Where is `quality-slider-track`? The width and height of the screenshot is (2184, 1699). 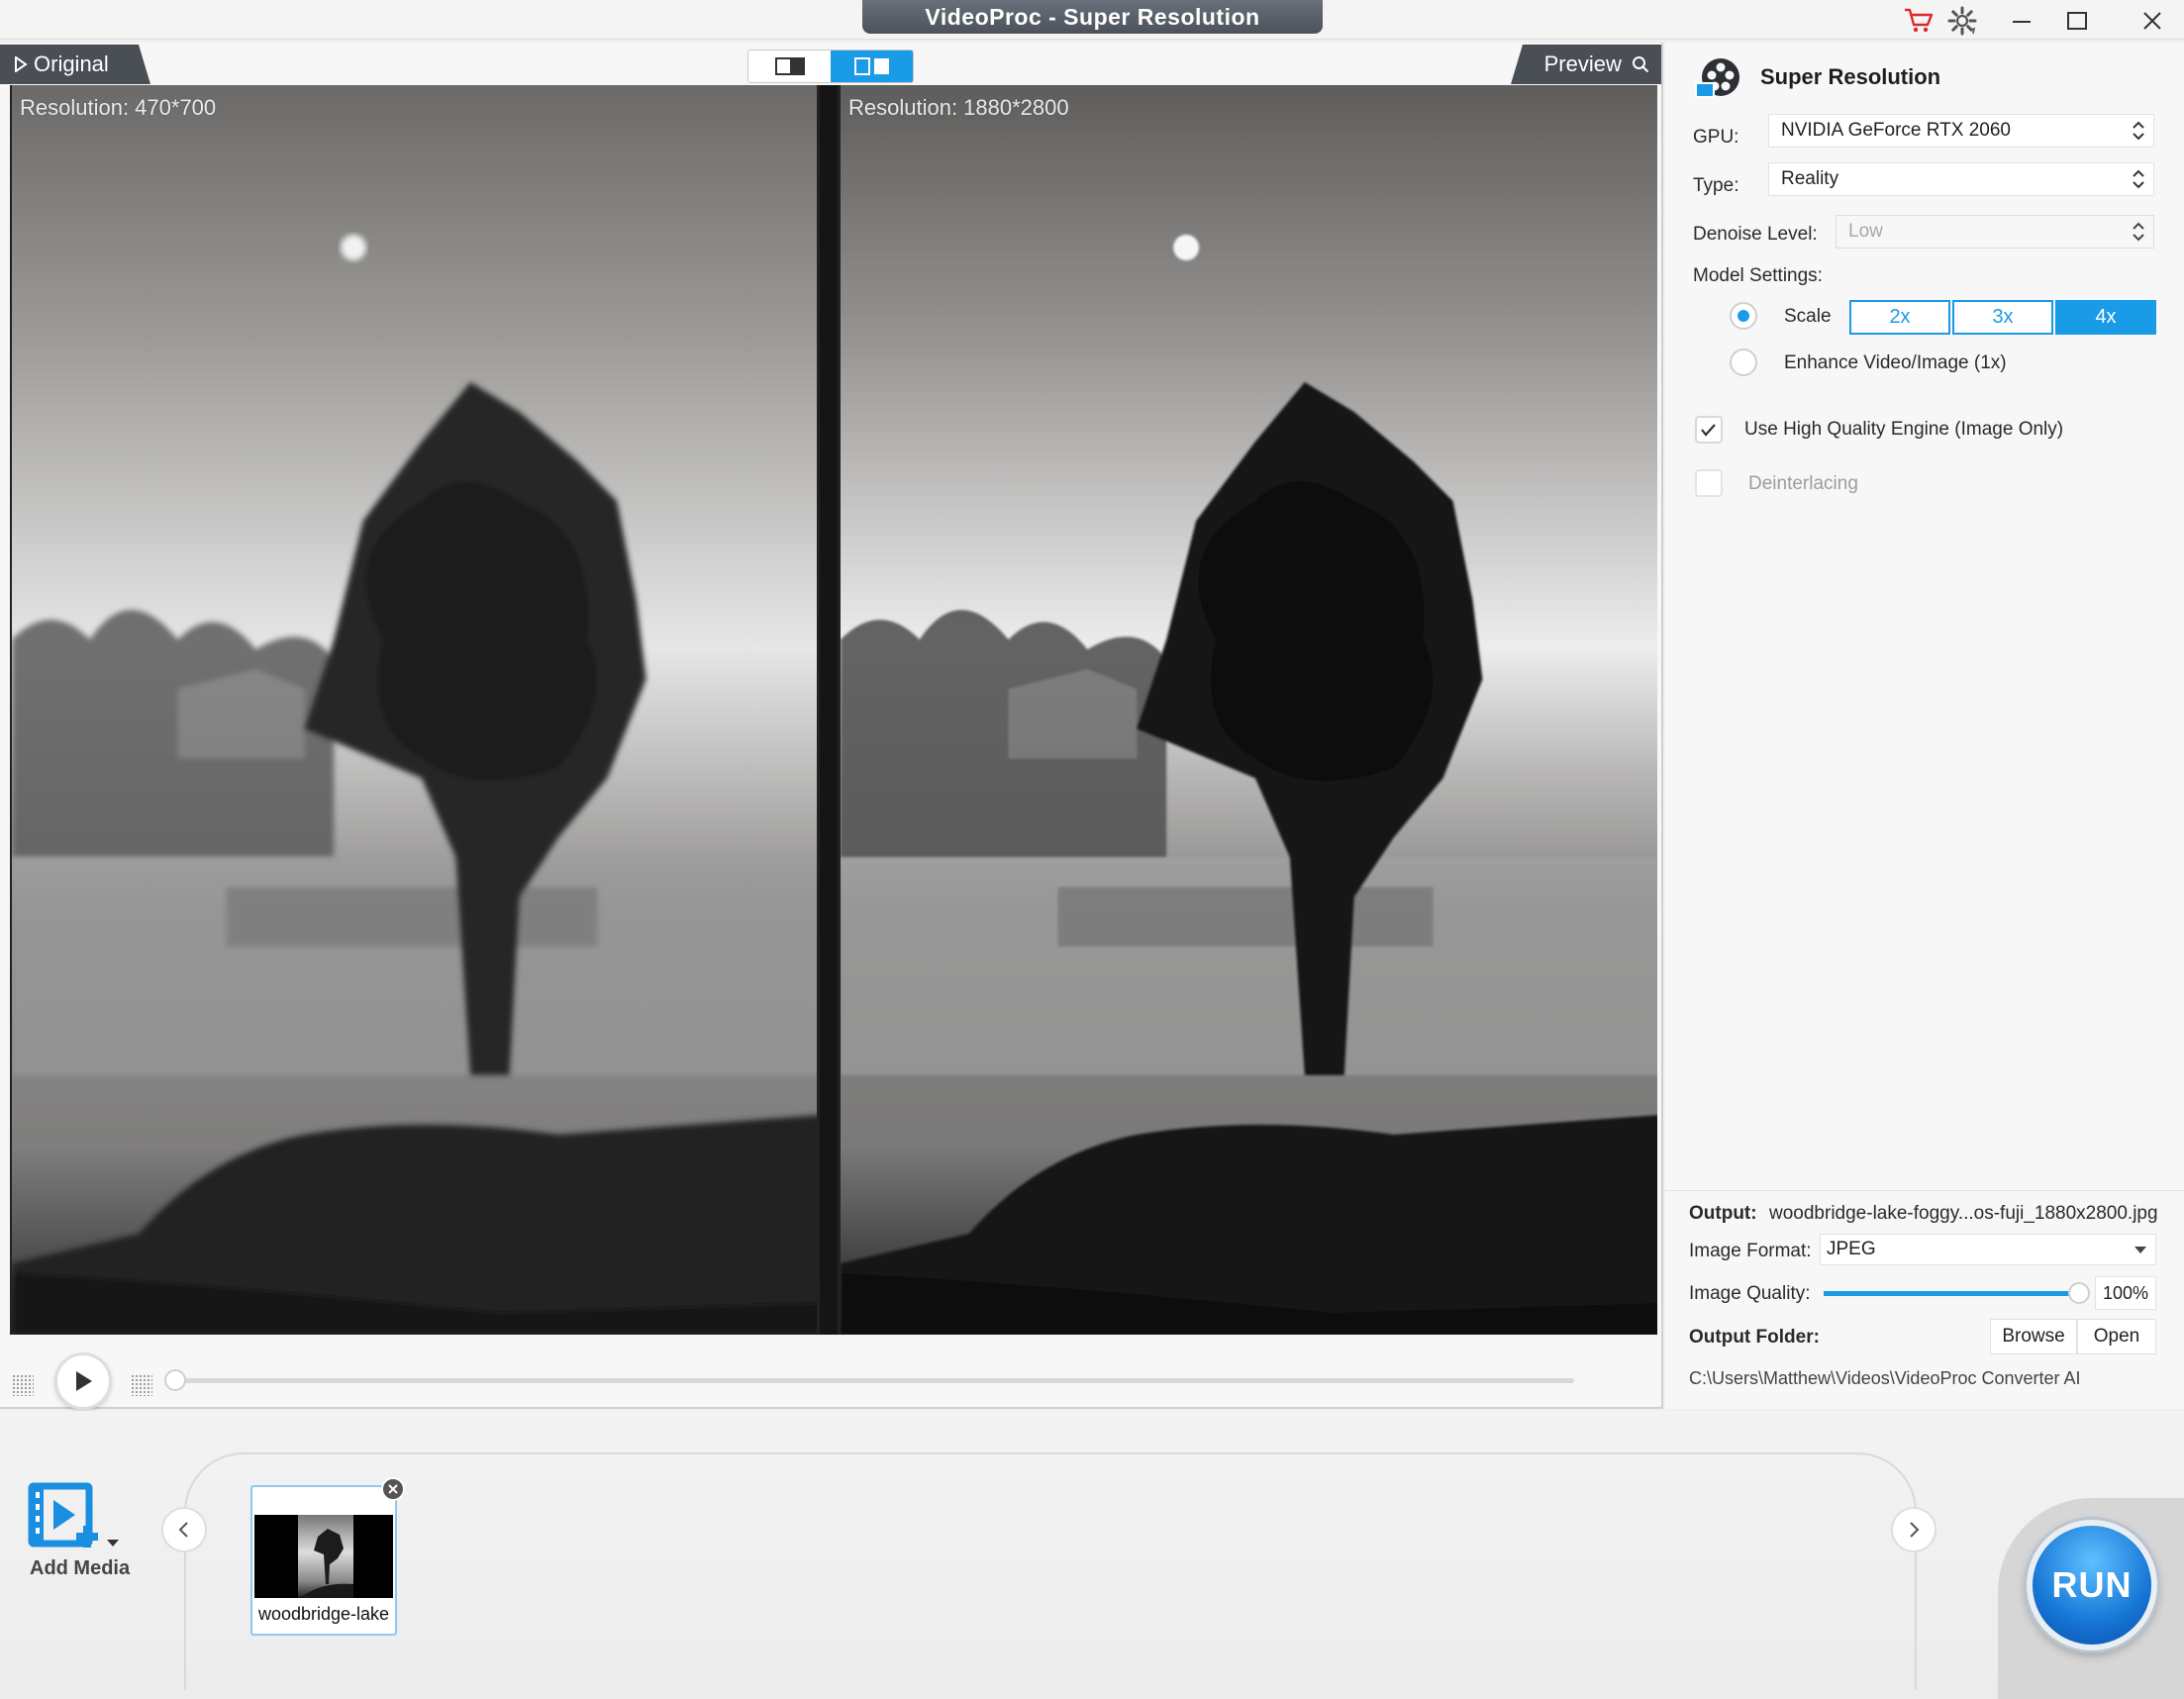 quality-slider-track is located at coordinates (1951, 1293).